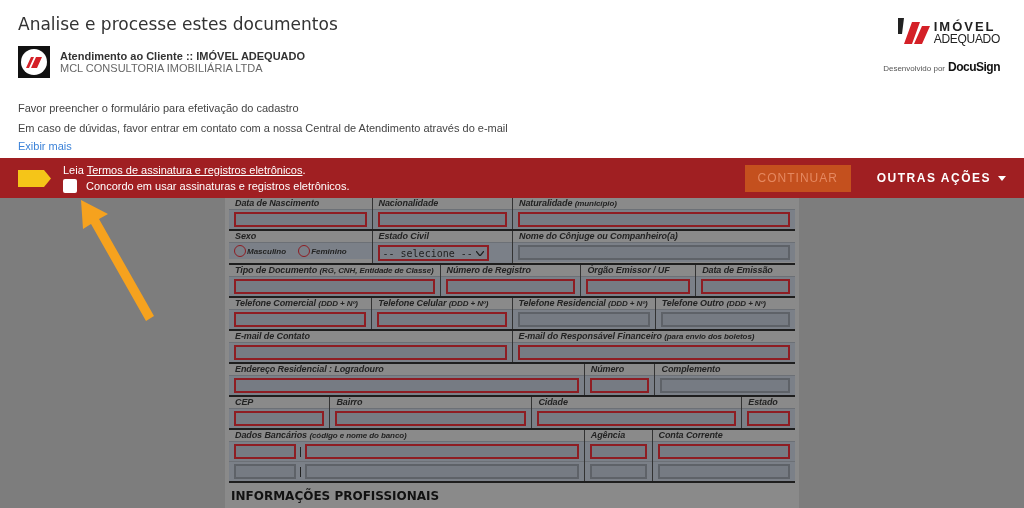 Image resolution: width=1024 pixels, height=508 pixels. I want to click on caret-icon, so click(1002, 178).